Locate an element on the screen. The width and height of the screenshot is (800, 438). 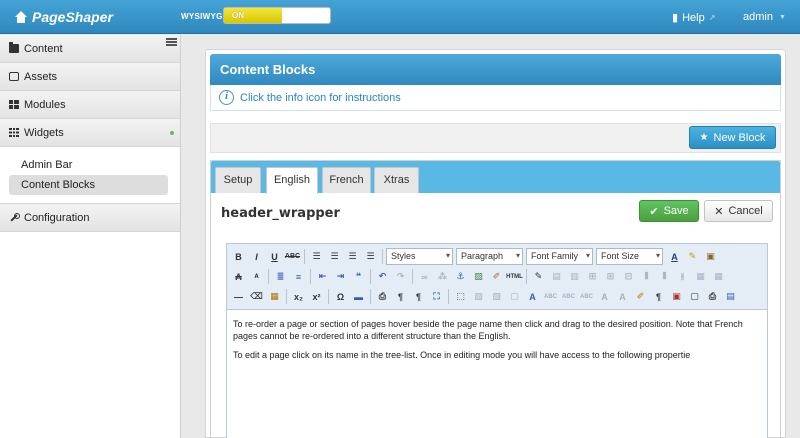
table-row-props-icon: ▤ is located at coordinates (556, 276).